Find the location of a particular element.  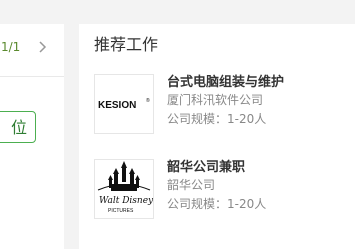

company-name: 厦门科汛软件公司 is located at coordinates (215, 100).